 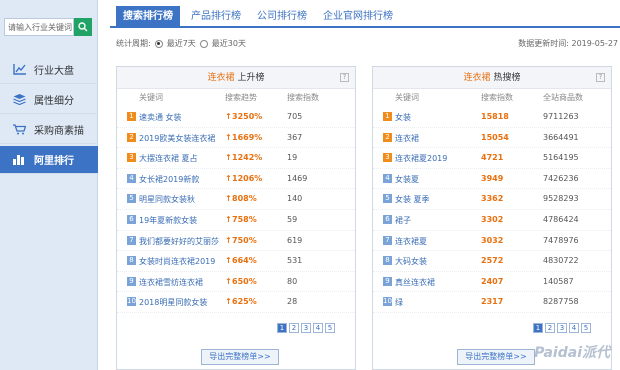 I want to click on search-index: 705, so click(x=295, y=116).